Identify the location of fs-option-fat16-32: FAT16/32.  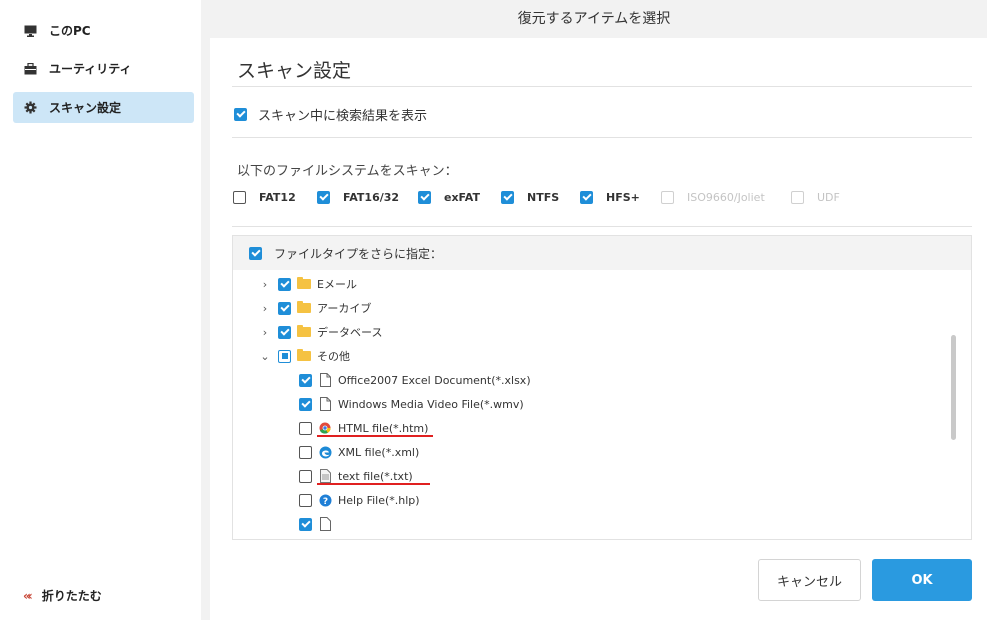
(358, 197).